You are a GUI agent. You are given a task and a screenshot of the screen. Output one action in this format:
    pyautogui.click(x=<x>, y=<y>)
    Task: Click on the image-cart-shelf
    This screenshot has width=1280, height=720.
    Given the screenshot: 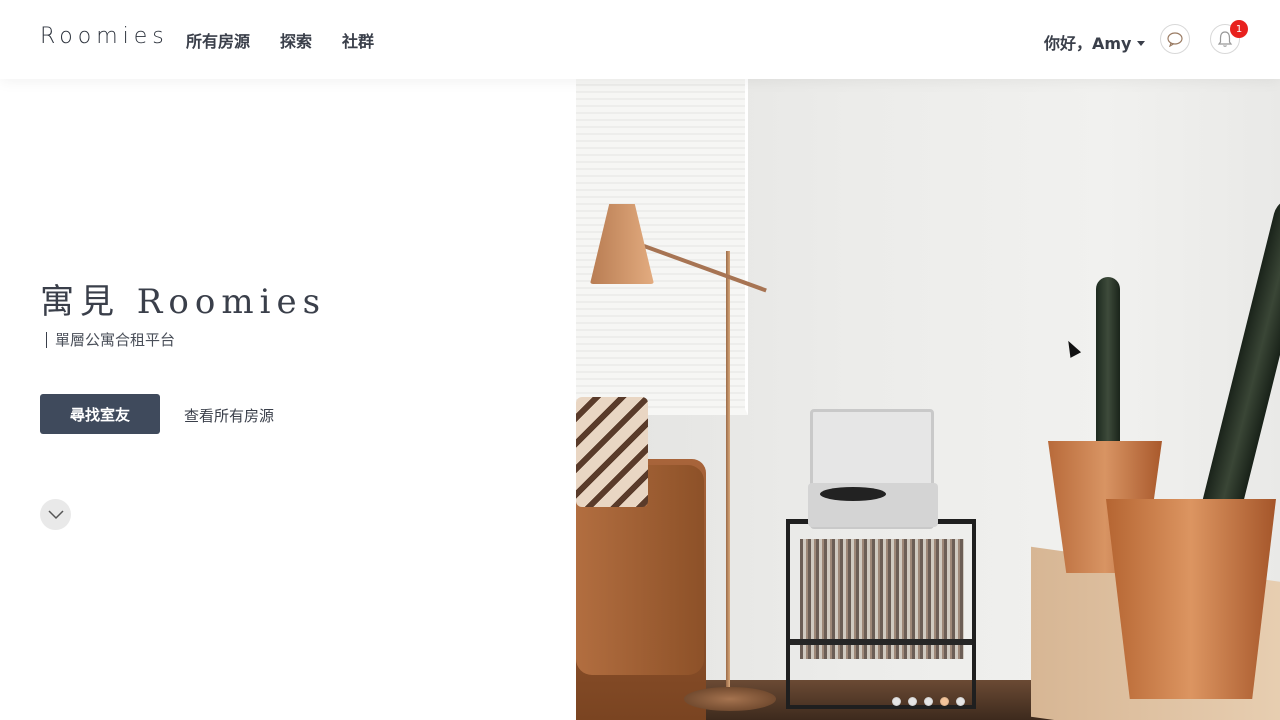 What is the action you would take?
    pyautogui.click(x=881, y=642)
    